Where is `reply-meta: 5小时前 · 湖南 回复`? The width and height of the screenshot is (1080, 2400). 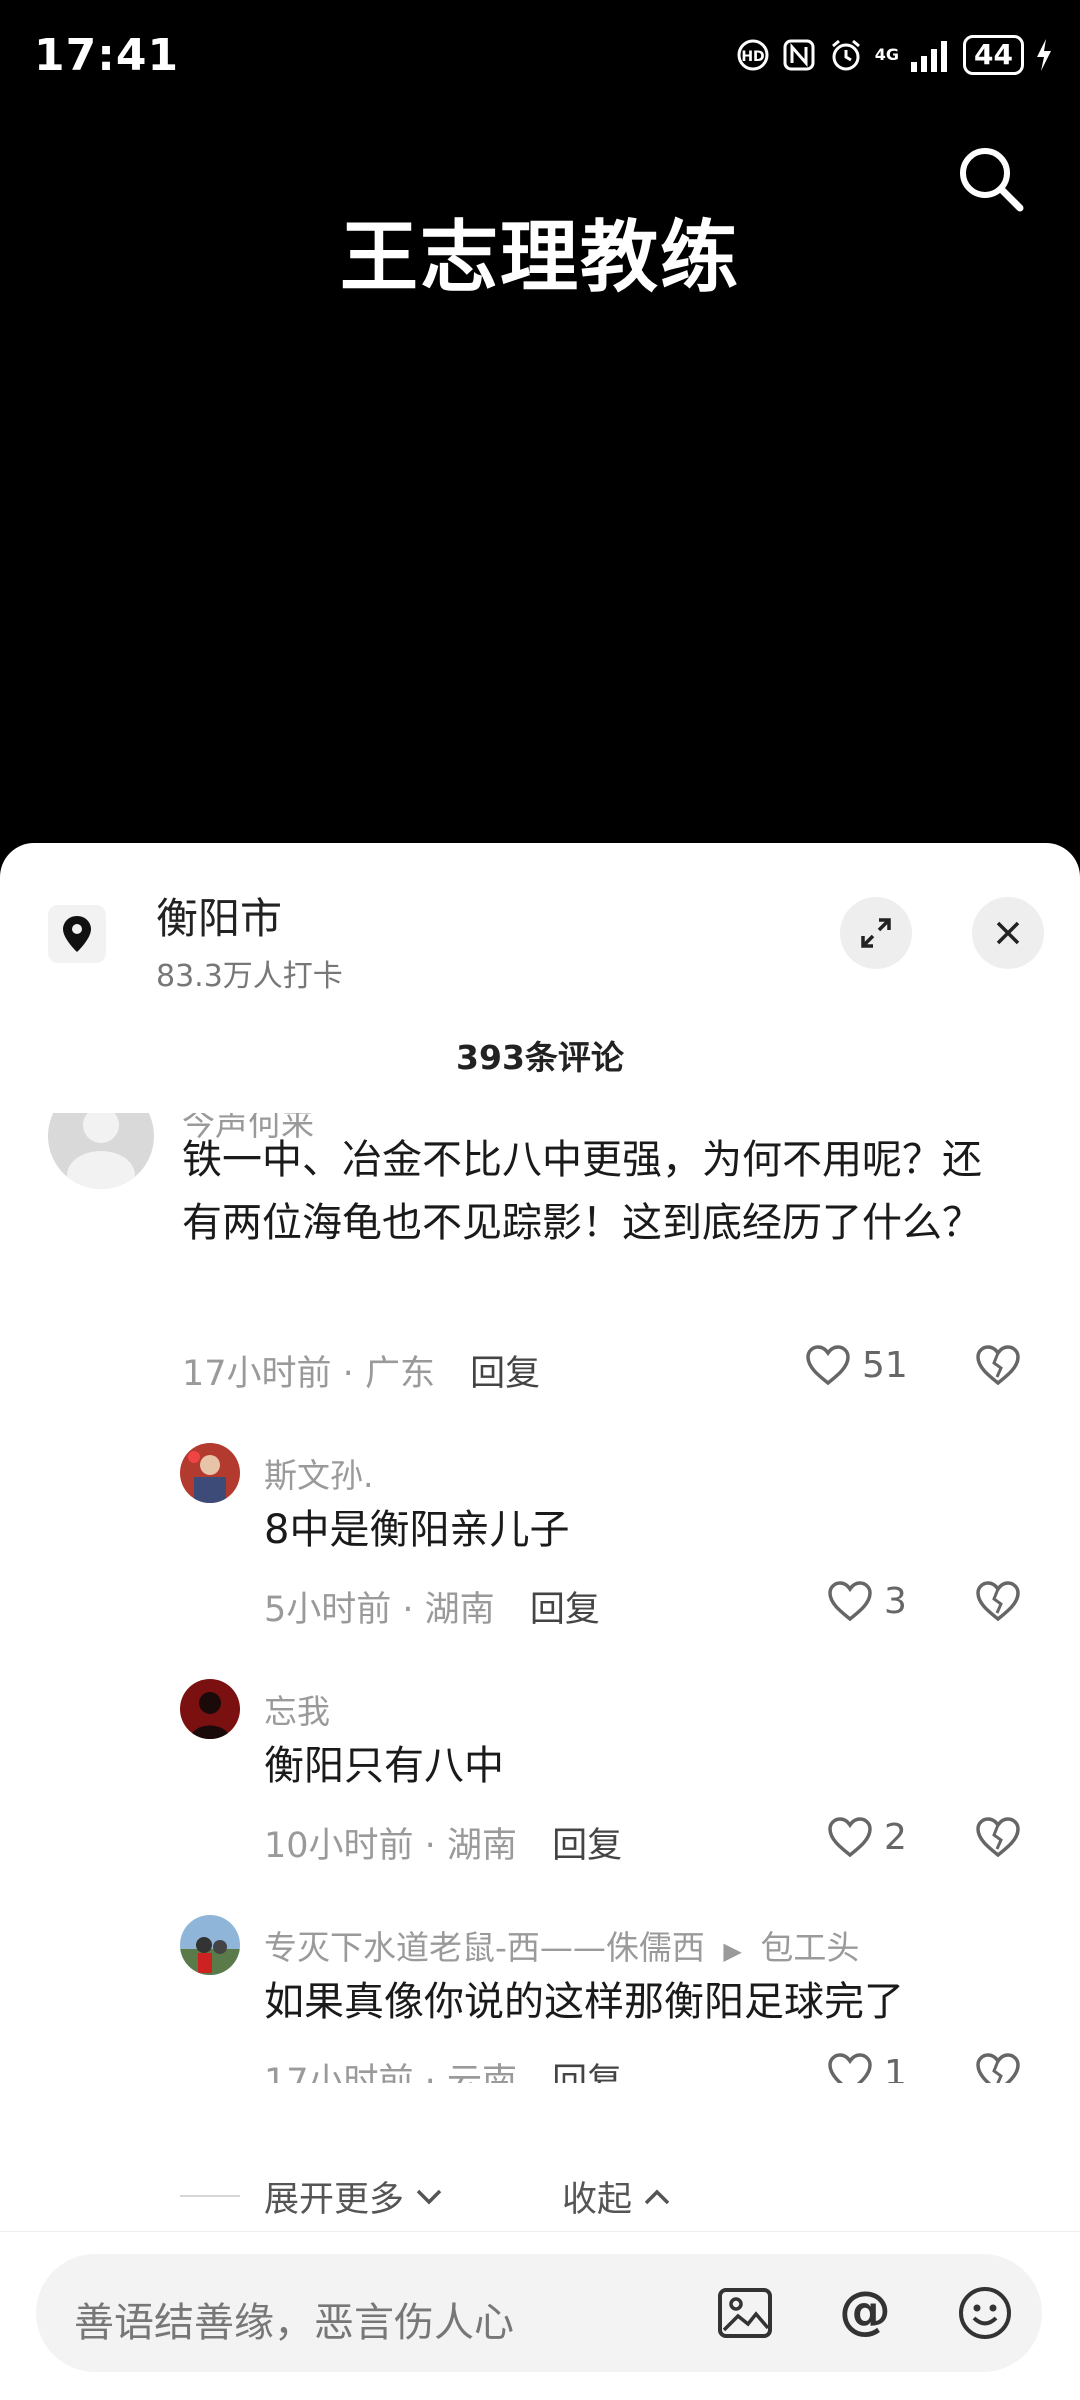
reply-meta: 5小时前 · 湖南 回复 is located at coordinates (432, 1610).